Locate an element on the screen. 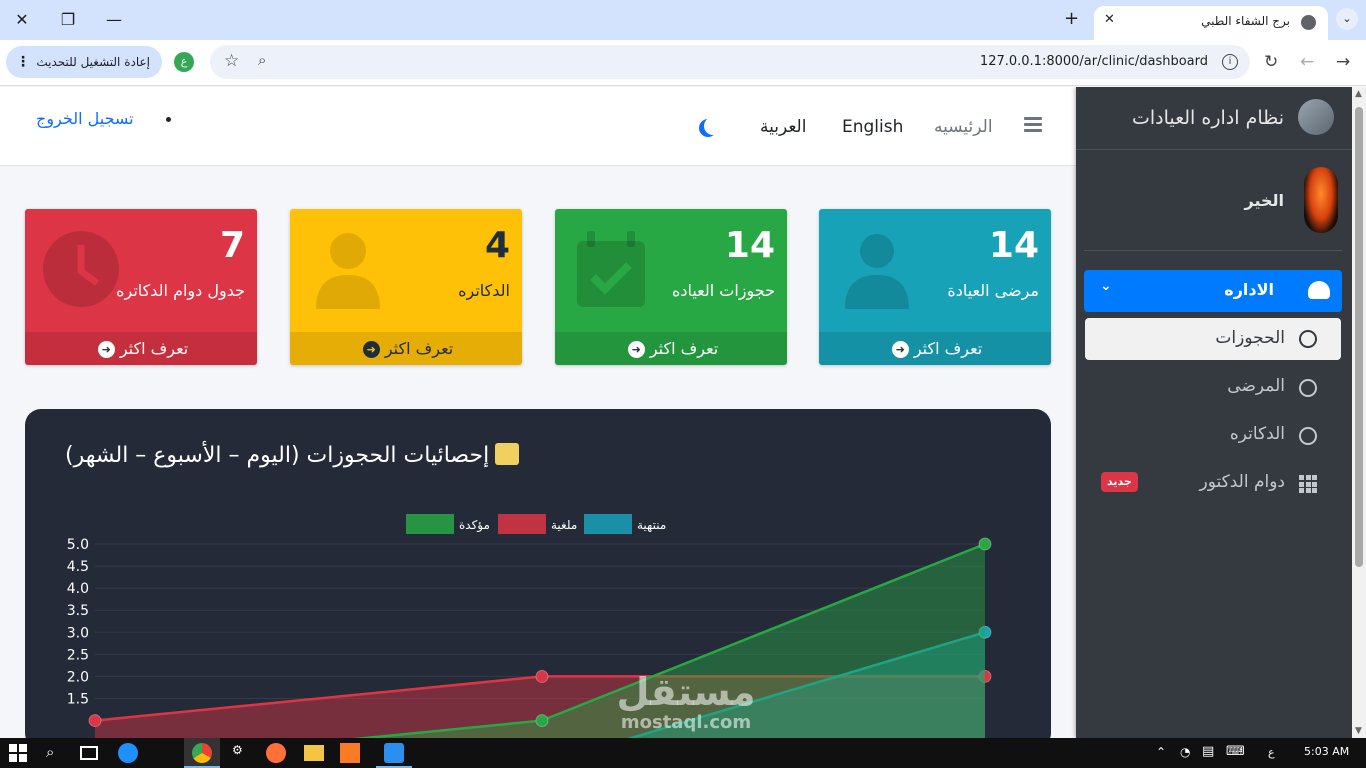  browser-tab: برج الشفاء الطبي ✕ is located at coordinates (1211, 23).